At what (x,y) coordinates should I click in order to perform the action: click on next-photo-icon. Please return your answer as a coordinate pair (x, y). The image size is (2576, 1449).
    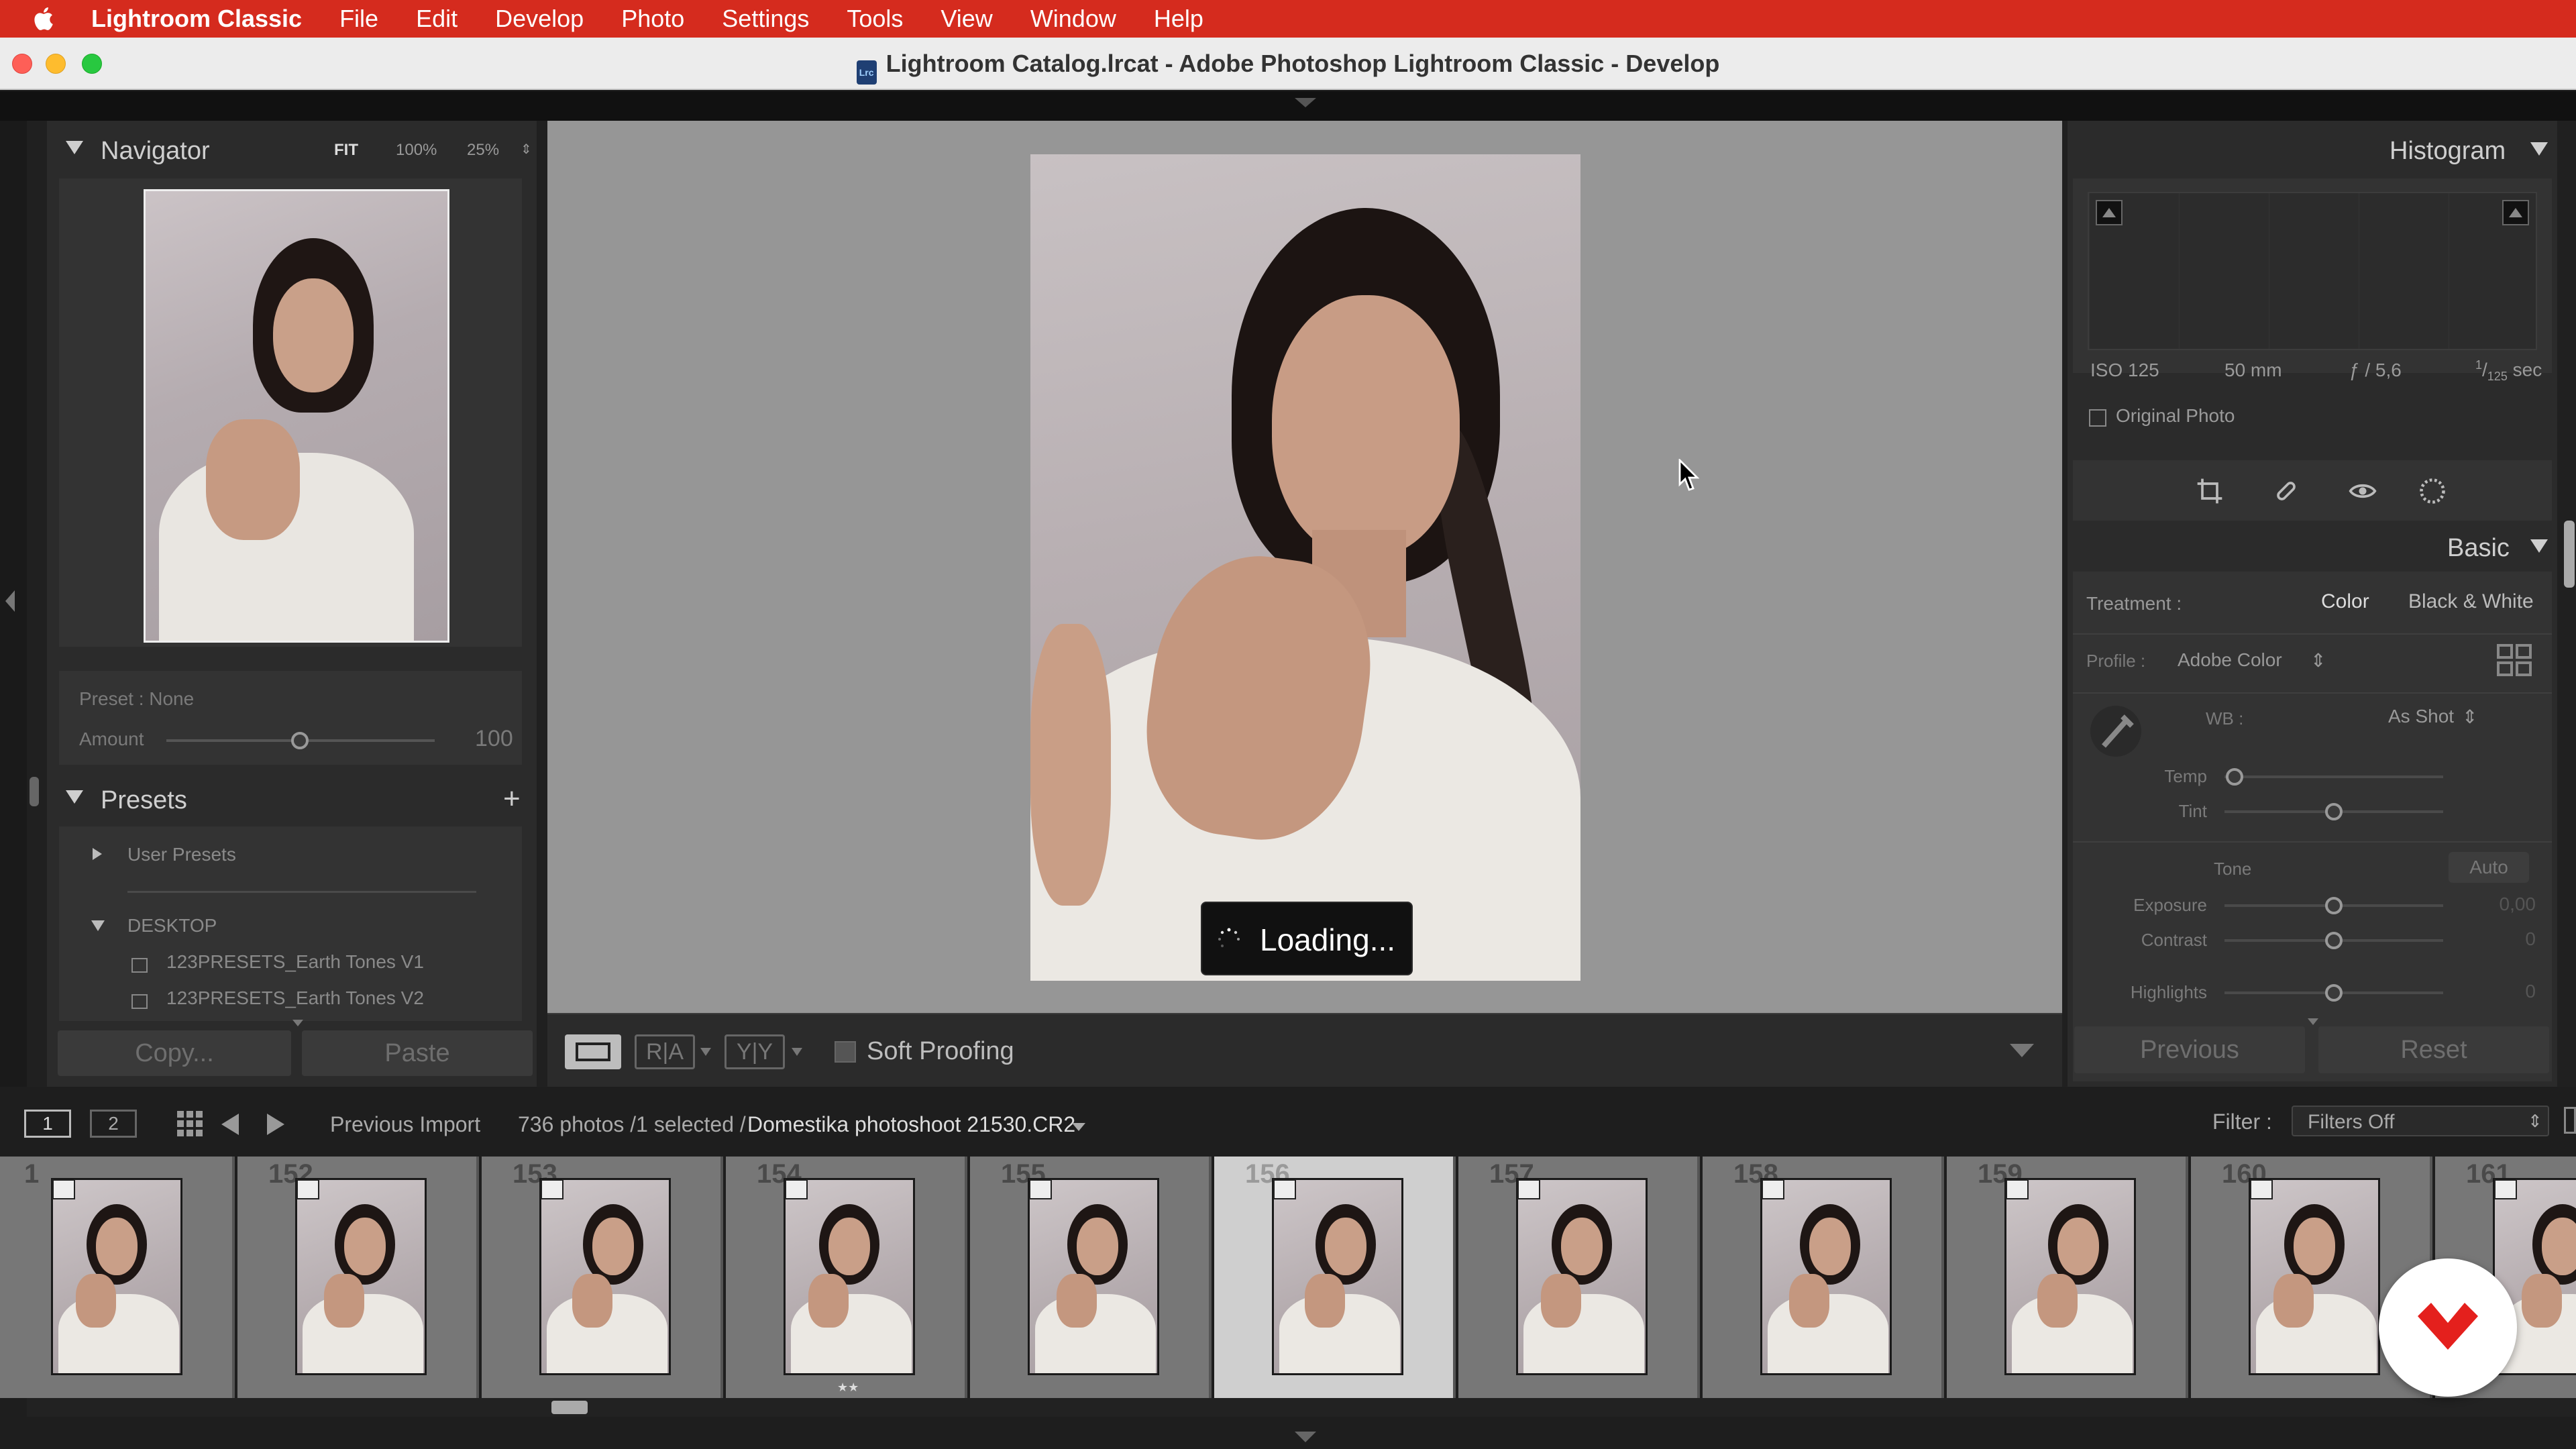
    Looking at the image, I should click on (275, 1124).